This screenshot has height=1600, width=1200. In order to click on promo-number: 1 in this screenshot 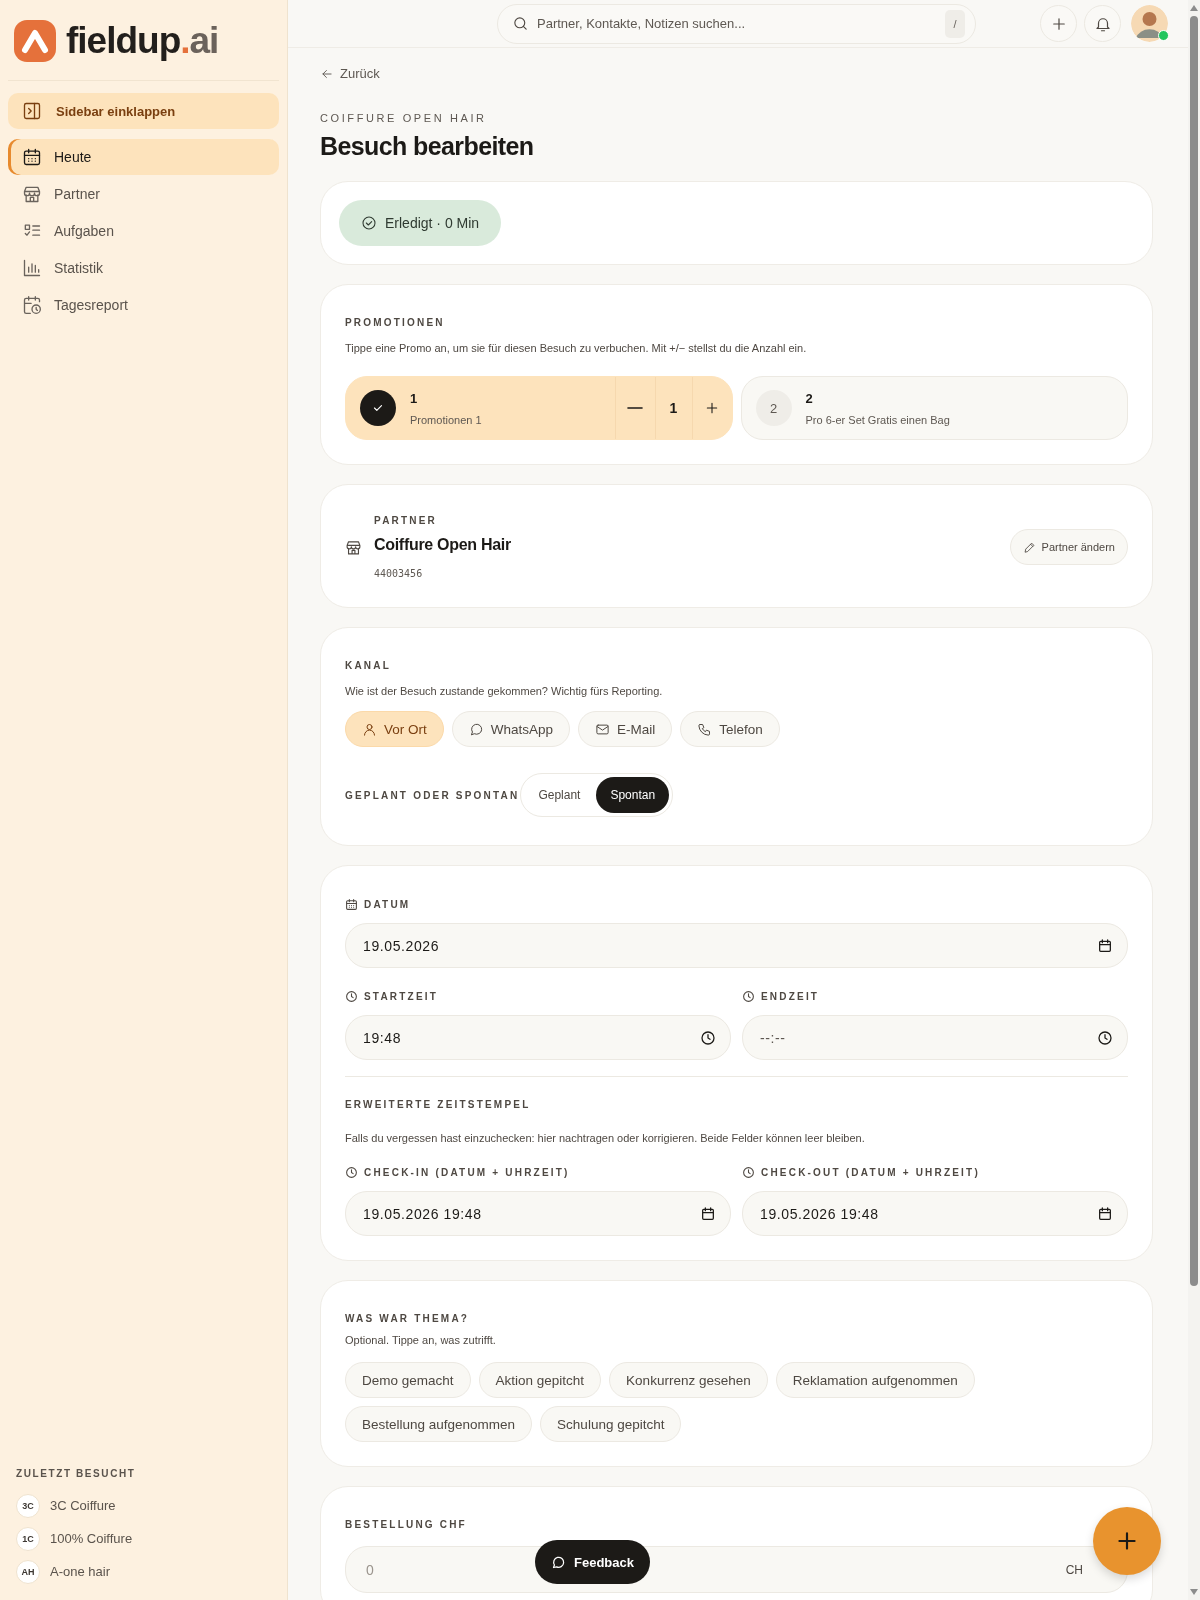, I will do `click(414, 398)`.